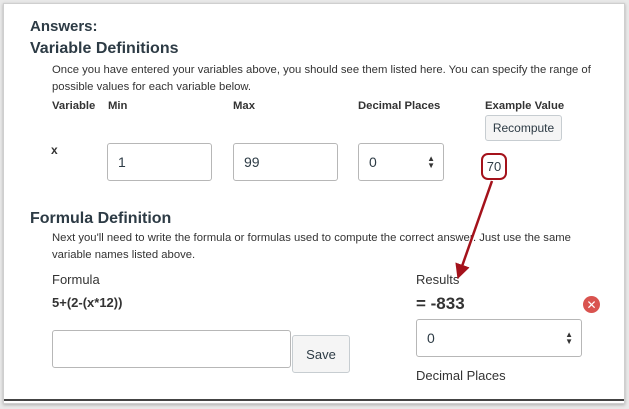  Describe the element at coordinates (64, 26) in the screenshot. I see `answers-heading: Answers:` at that location.